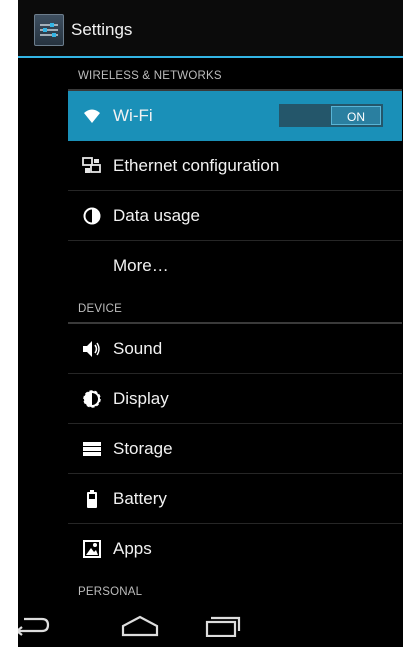  Describe the element at coordinates (235, 399) in the screenshot. I see `settings-item-display: Display` at that location.